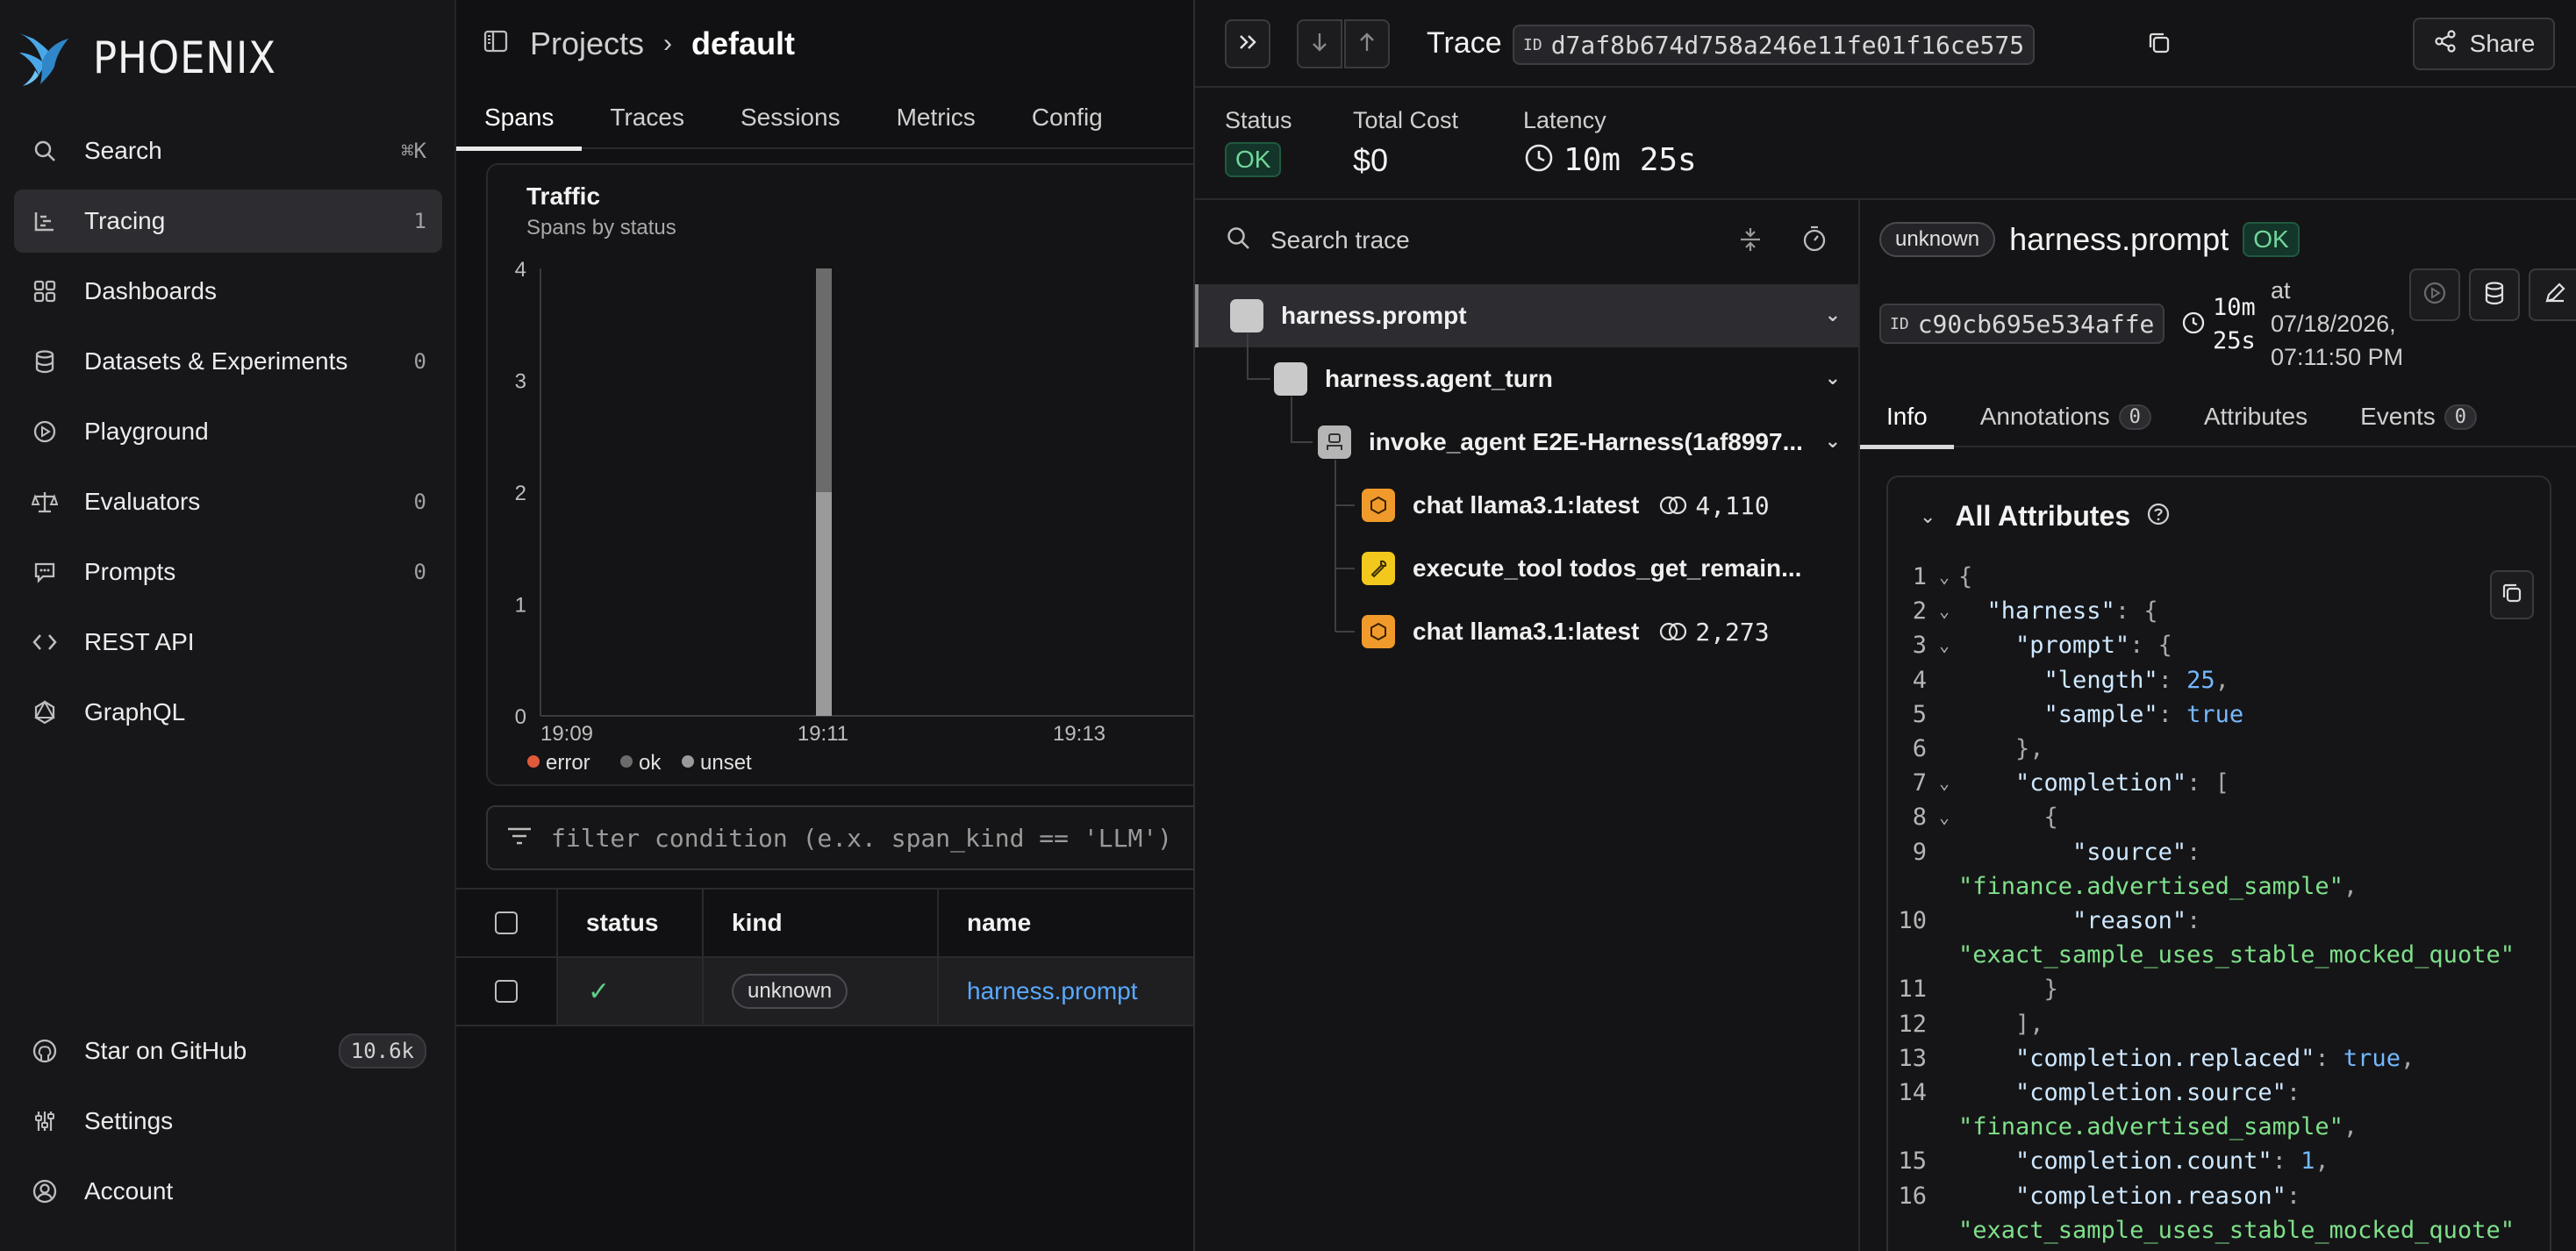 This screenshot has height=1251, width=2576. What do you see at coordinates (1909, 887) in the screenshot?
I see `line-number` at bounding box center [1909, 887].